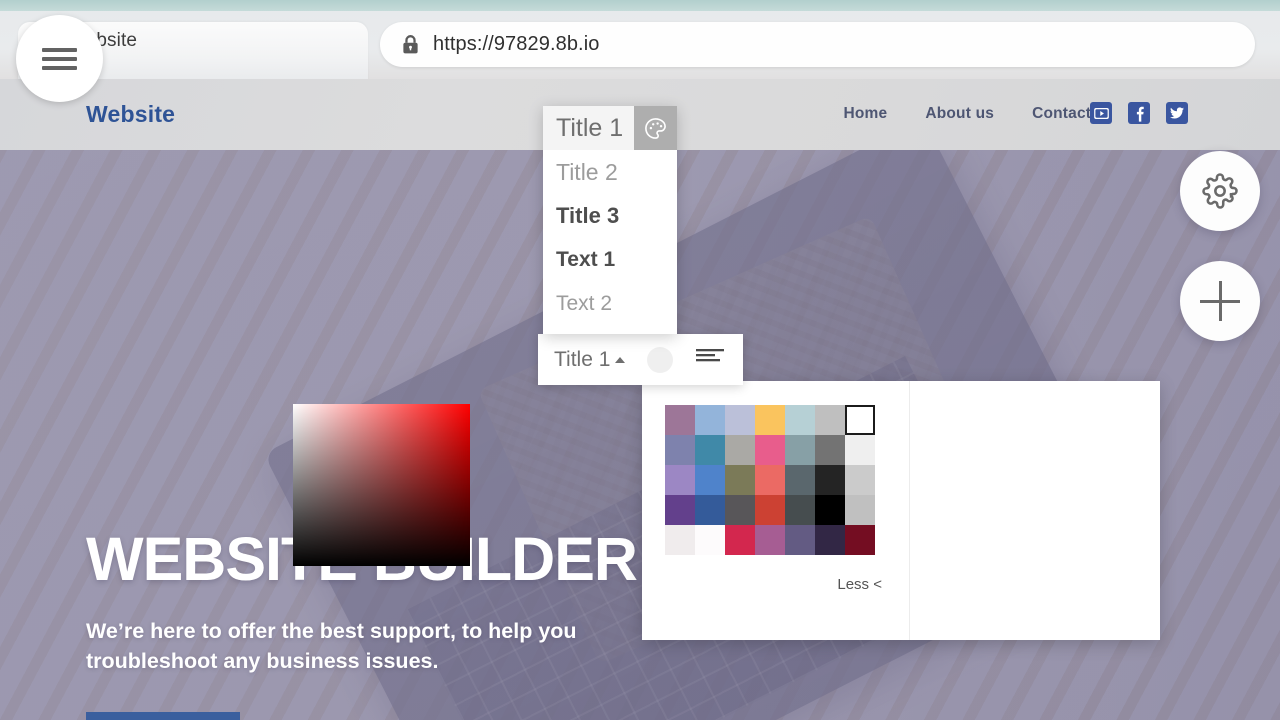 This screenshot has height=720, width=1280. What do you see at coordinates (588, 215) in the screenshot?
I see `text-style-option-label: Title 3` at bounding box center [588, 215].